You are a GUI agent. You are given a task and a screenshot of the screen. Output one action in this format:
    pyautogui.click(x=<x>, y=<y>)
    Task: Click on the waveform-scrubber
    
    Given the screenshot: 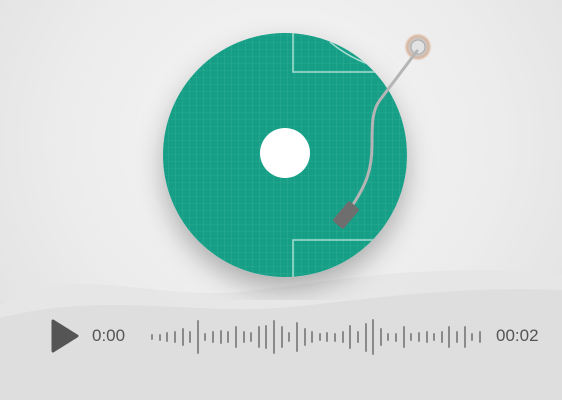 What is the action you would take?
    pyautogui.click(x=316, y=337)
    